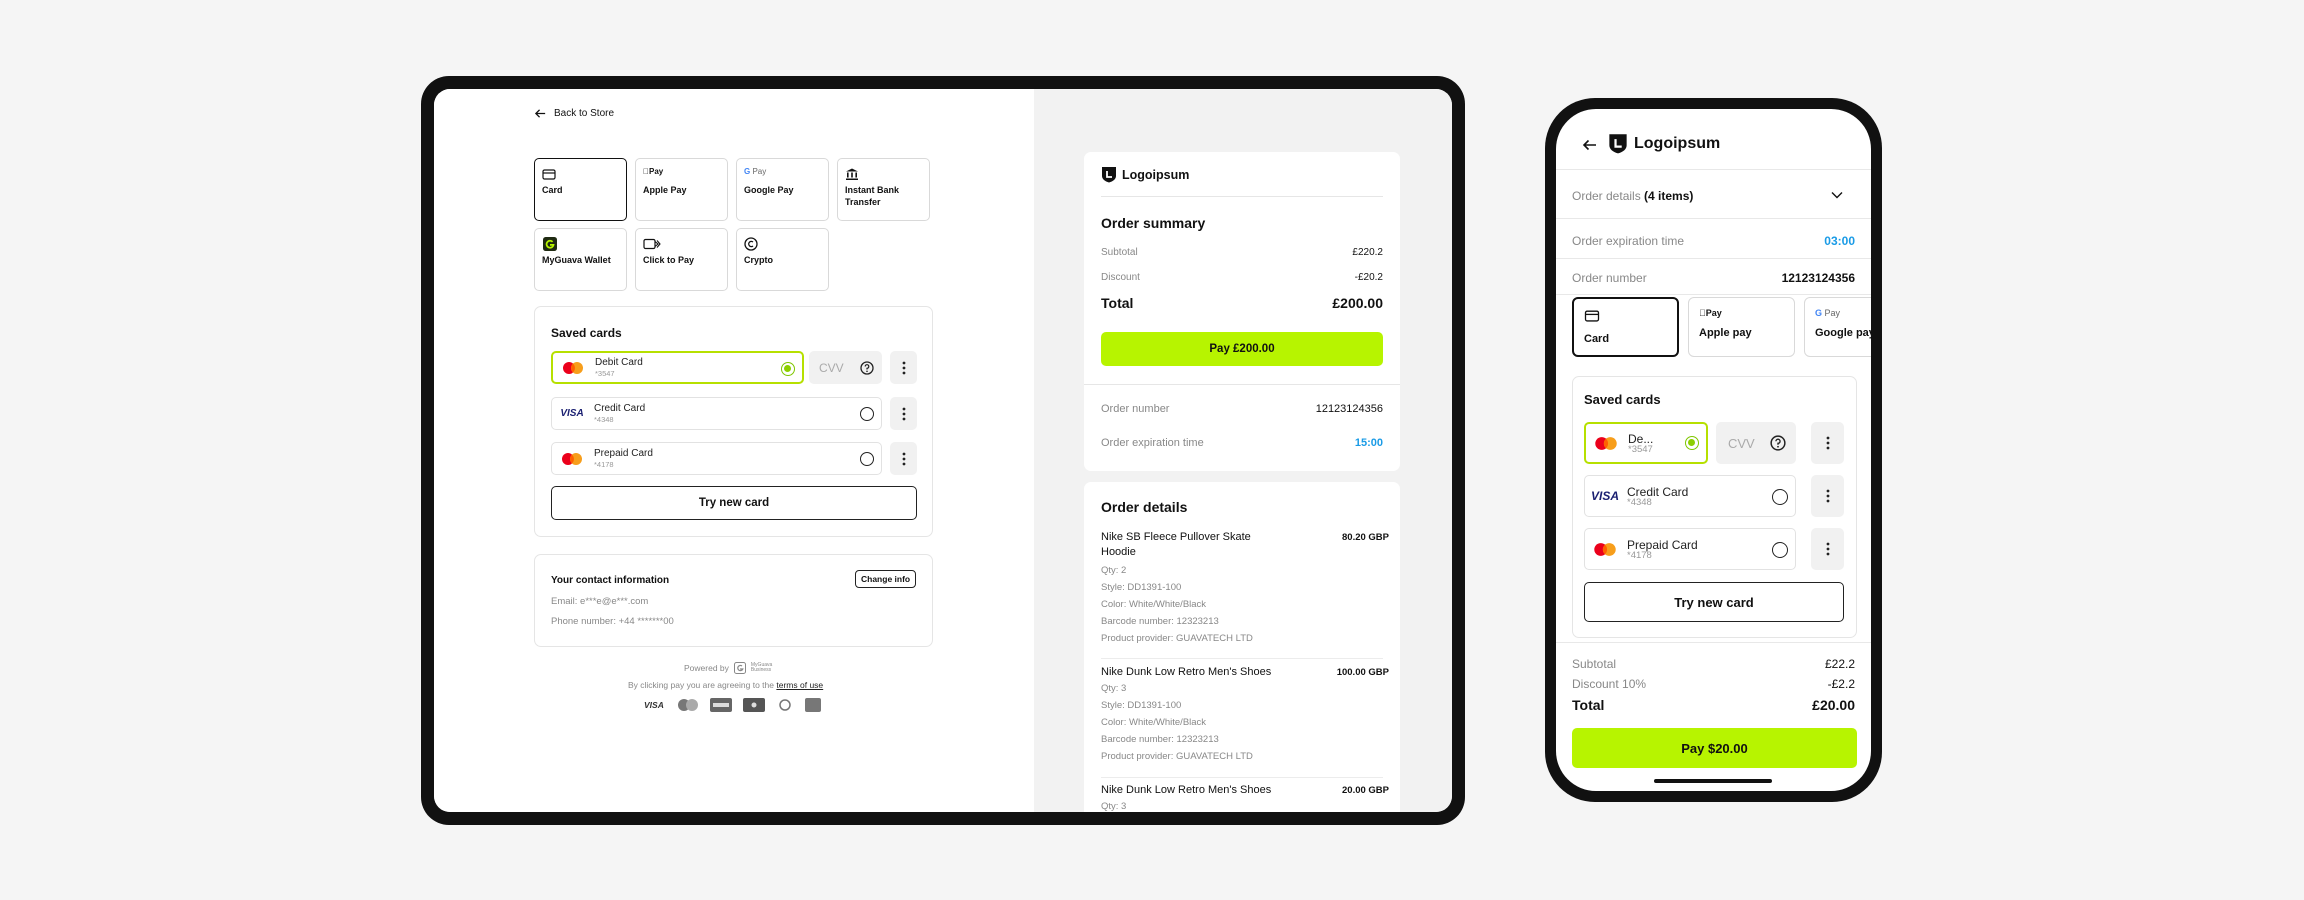 The image size is (2304, 900). Describe the element at coordinates (1609, 278) in the screenshot. I see `order-number-label: Order number` at that location.